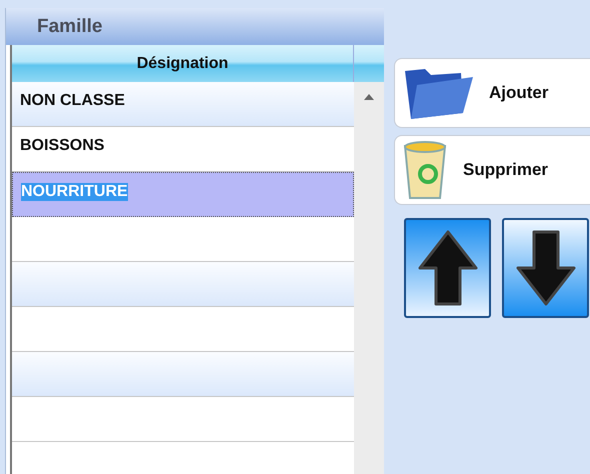  I want to click on add-button: Ajouter, so click(492, 93).